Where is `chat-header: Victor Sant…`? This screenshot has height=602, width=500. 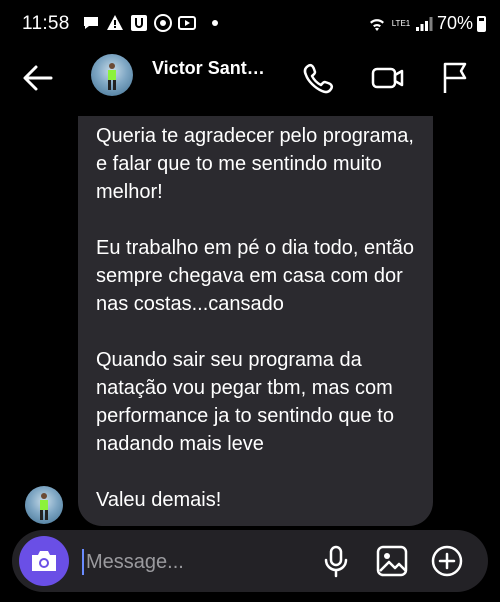 chat-header: Victor Sant… is located at coordinates (250, 78).